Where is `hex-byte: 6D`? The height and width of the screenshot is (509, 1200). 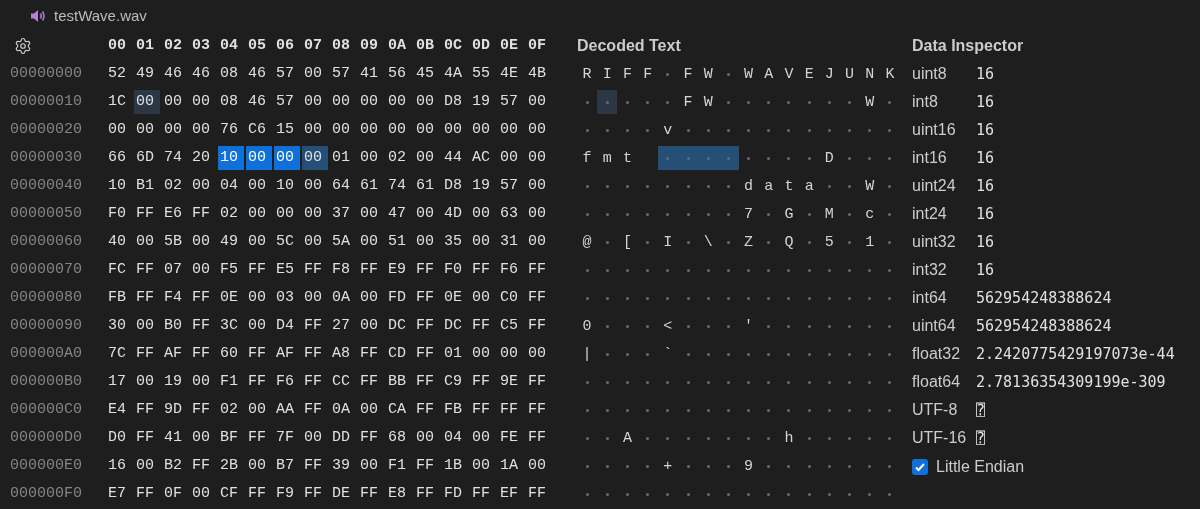 hex-byte: 6D is located at coordinates (147, 158).